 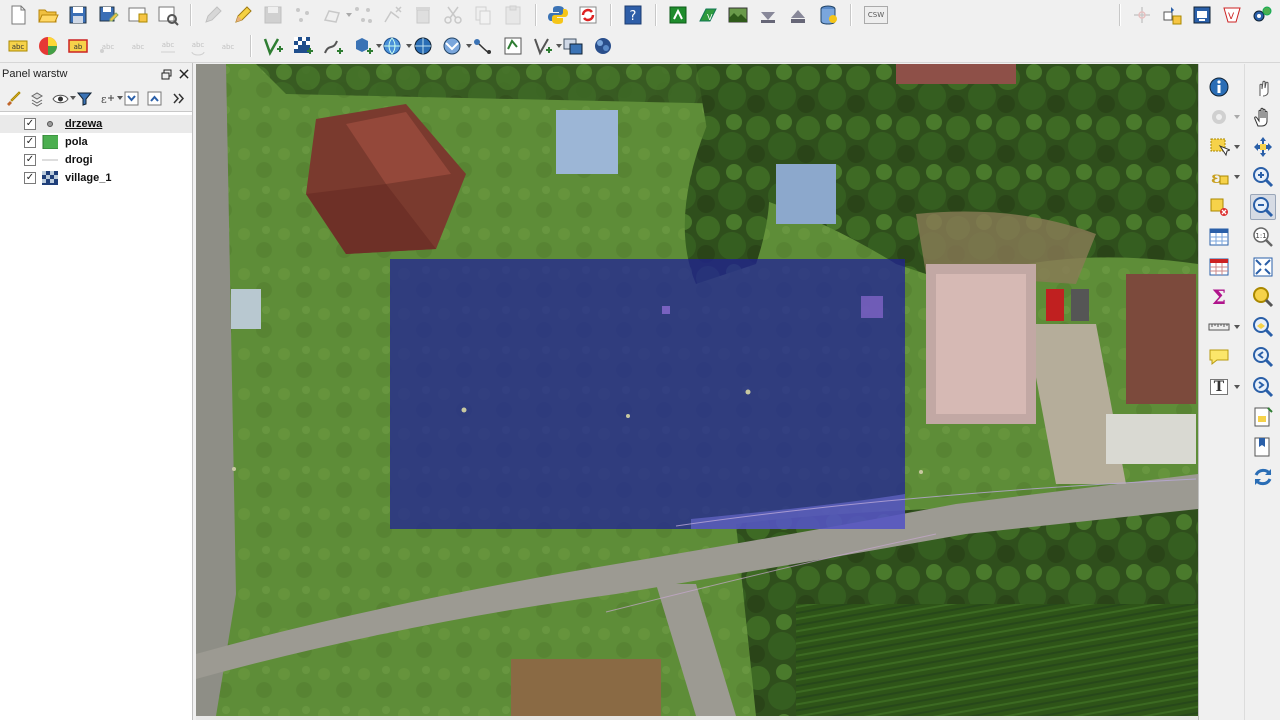 What do you see at coordinates (876, 15) in the screenshot?
I see `metasearch-csw-button: CSW` at bounding box center [876, 15].